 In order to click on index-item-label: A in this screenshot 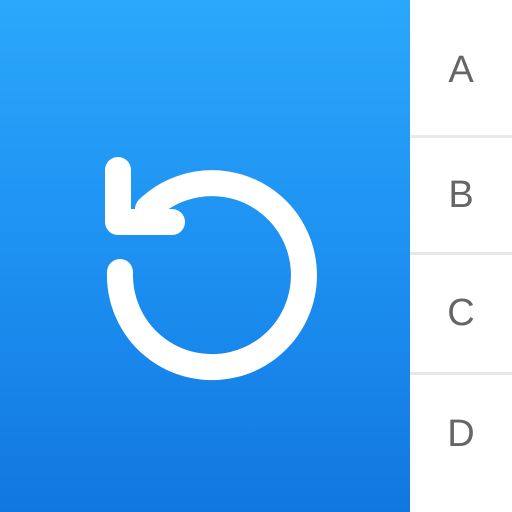, I will do `click(461, 70)`.